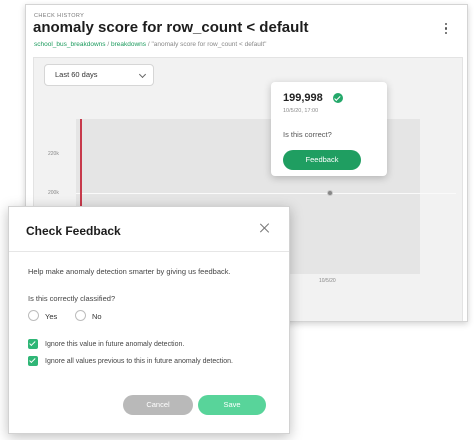  I want to click on chart-gridline, so click(266, 193).